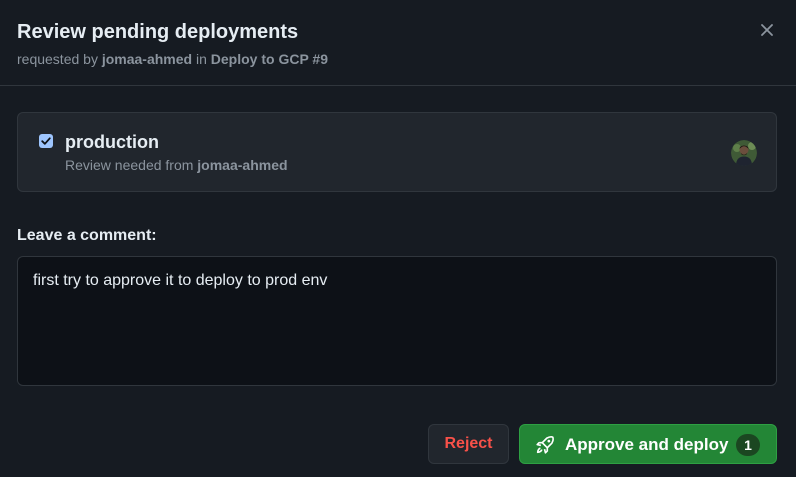 Image resolution: width=796 pixels, height=477 pixels. Describe the element at coordinates (269, 59) in the screenshot. I see `workflow-run-link: Deploy to GCP #9` at that location.